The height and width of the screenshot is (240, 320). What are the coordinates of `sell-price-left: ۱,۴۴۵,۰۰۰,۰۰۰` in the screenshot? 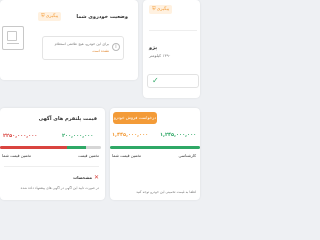 It's located at (130, 135).